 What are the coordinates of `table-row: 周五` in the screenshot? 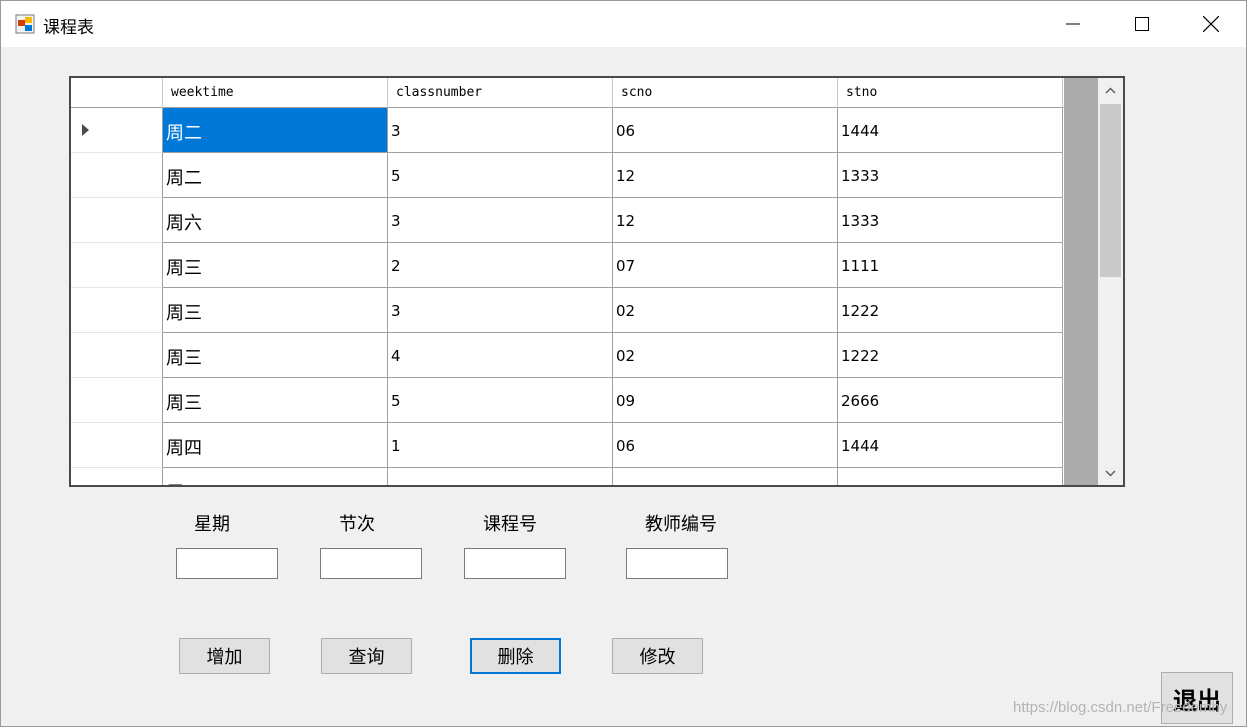 It's located at (567, 476).